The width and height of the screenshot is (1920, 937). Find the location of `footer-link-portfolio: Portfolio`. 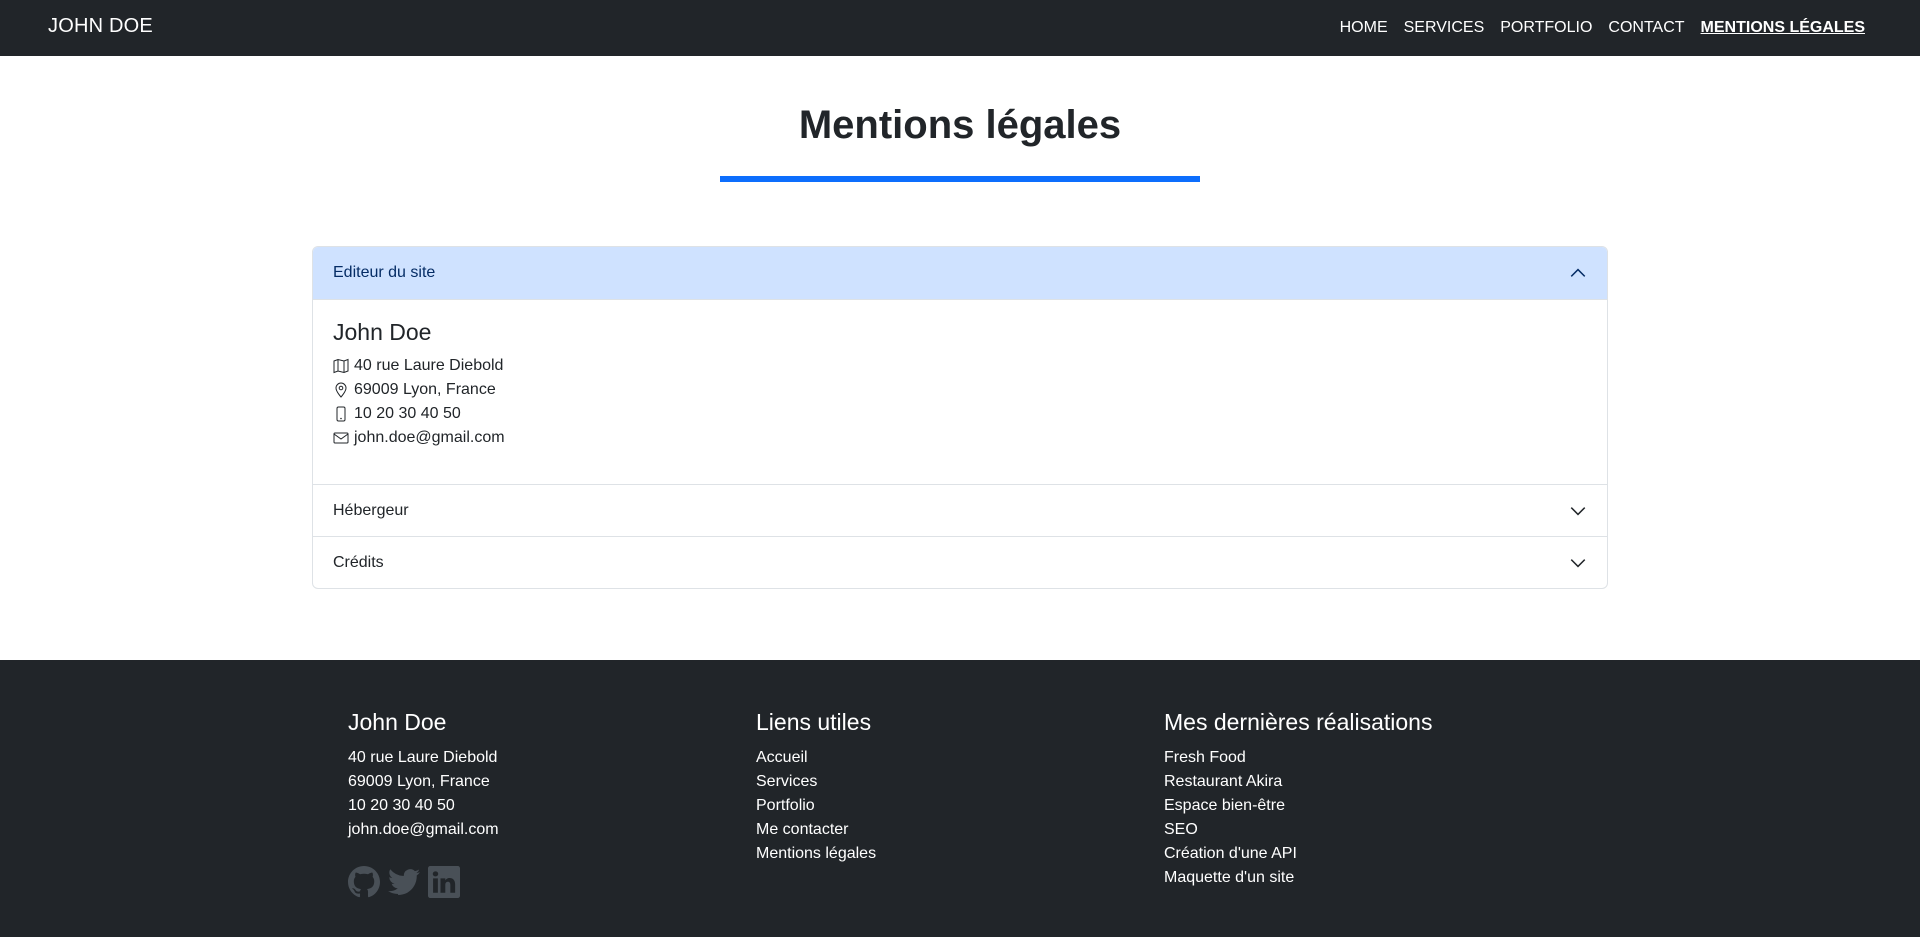

footer-link-portfolio: Portfolio is located at coordinates (816, 806).